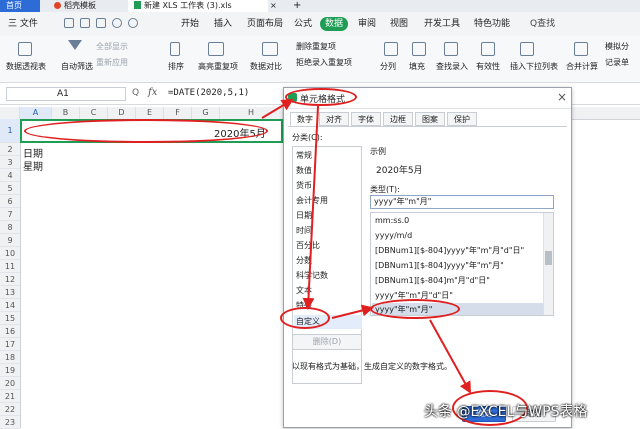 Image resolution: width=640 pixels, height=429 pixels. I want to click on category-item: 科学记数, so click(312, 276).